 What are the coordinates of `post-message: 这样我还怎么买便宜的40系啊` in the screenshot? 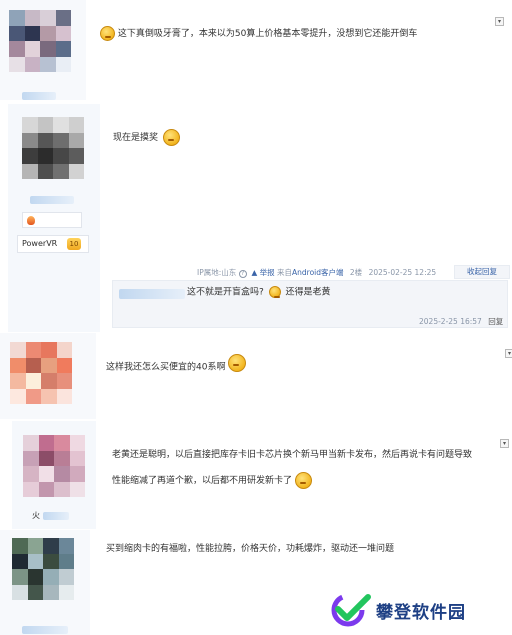 It's located at (176, 365).